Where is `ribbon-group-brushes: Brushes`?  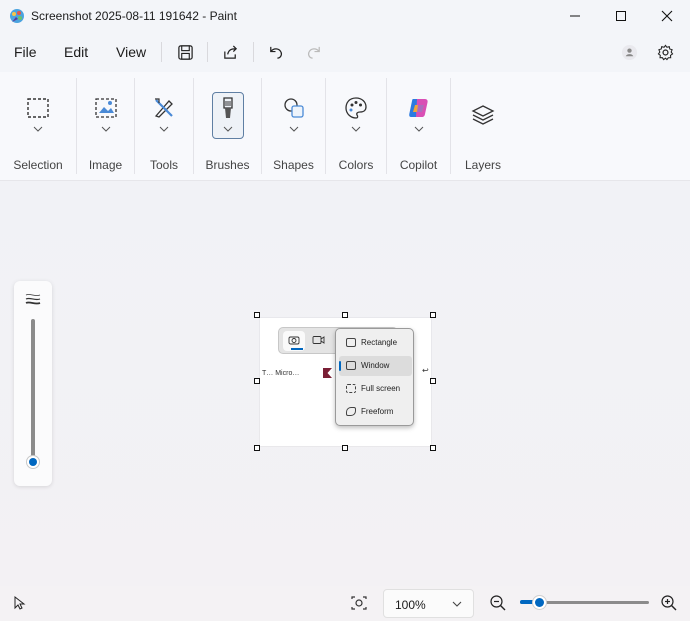 ribbon-group-brushes: Brushes is located at coordinates (227, 126).